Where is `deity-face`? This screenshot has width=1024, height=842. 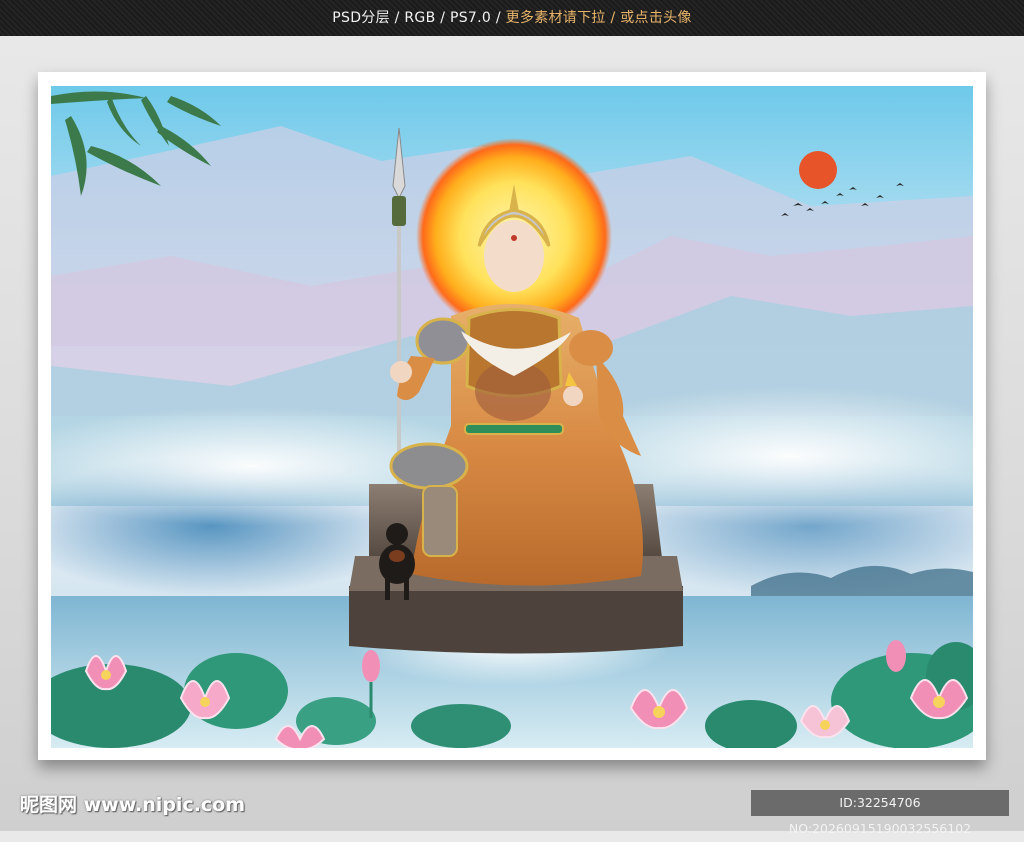 deity-face is located at coordinates (514, 256).